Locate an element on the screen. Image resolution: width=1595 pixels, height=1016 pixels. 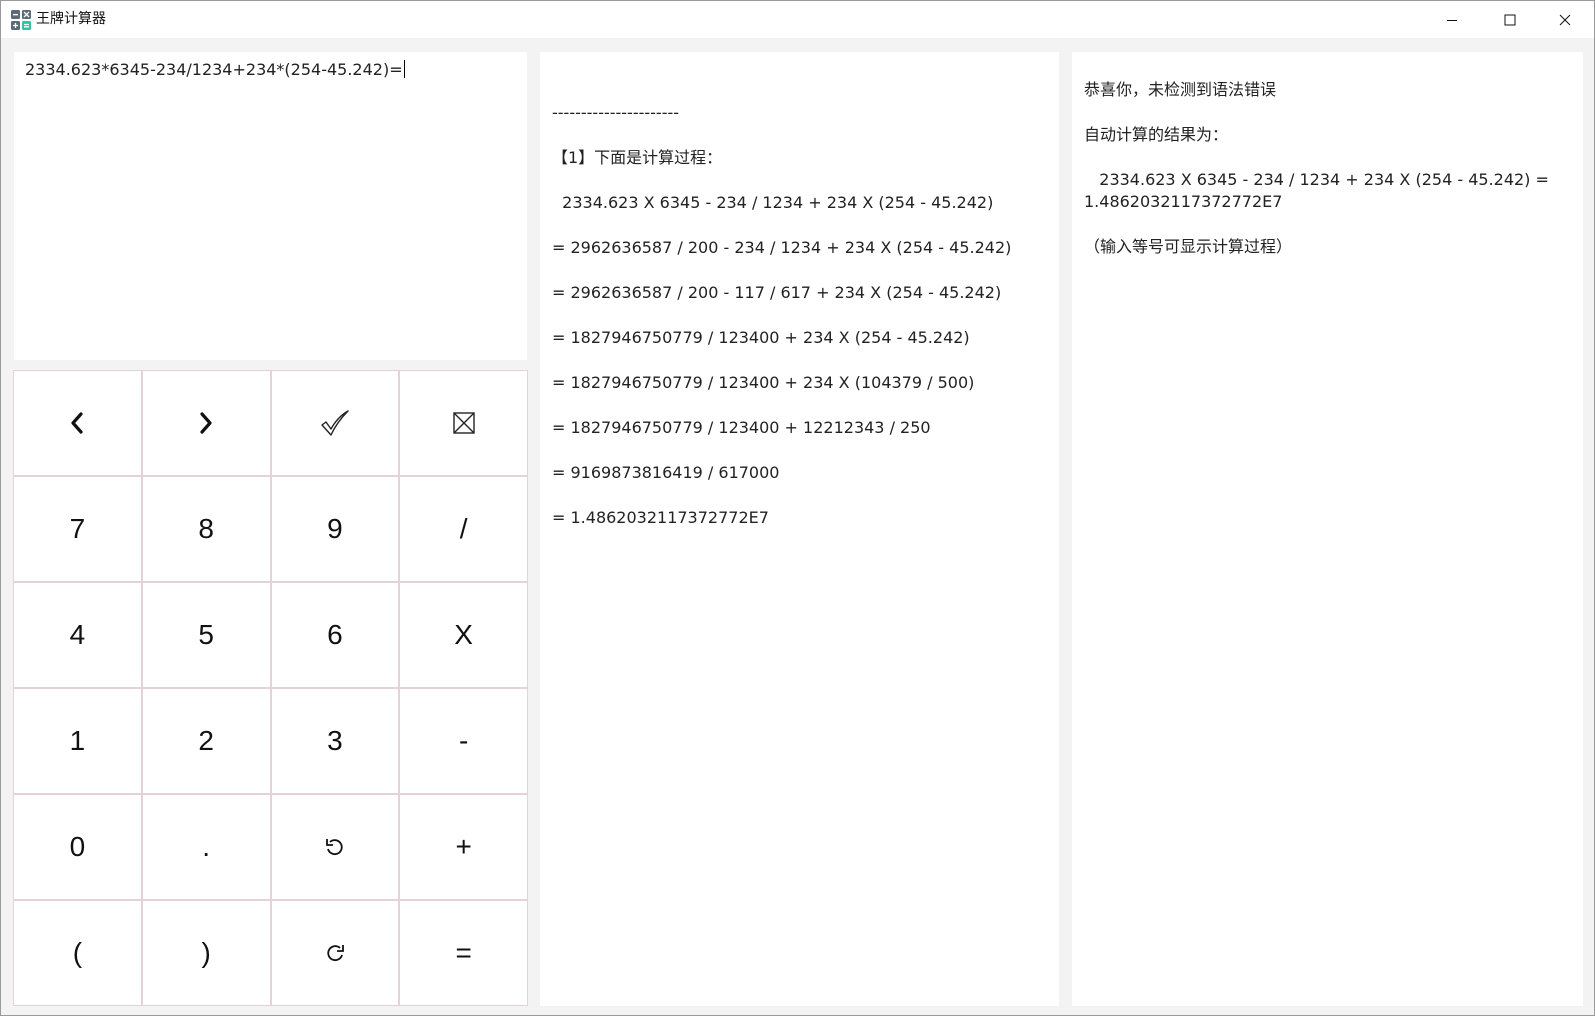
add-button: + is located at coordinates (463, 847).